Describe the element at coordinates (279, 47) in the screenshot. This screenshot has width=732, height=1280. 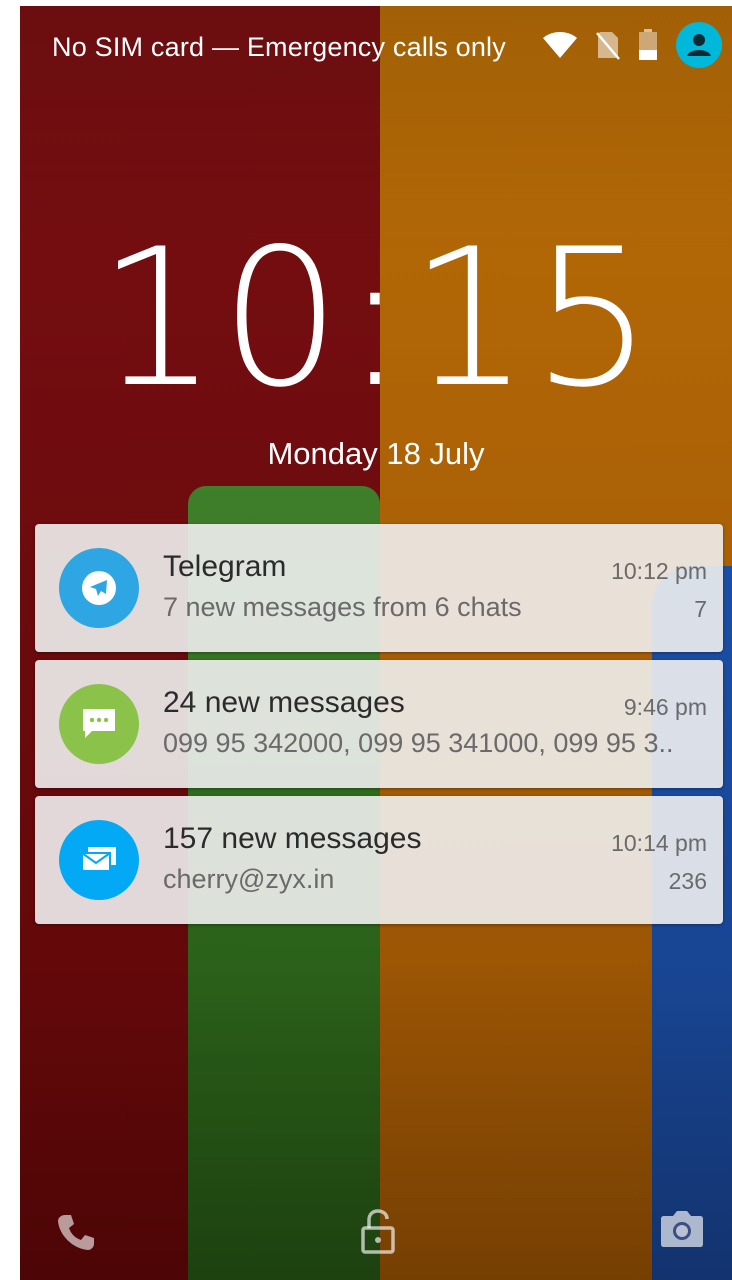
I see `carrier-text: No SIM card — Emergency calls only` at that location.